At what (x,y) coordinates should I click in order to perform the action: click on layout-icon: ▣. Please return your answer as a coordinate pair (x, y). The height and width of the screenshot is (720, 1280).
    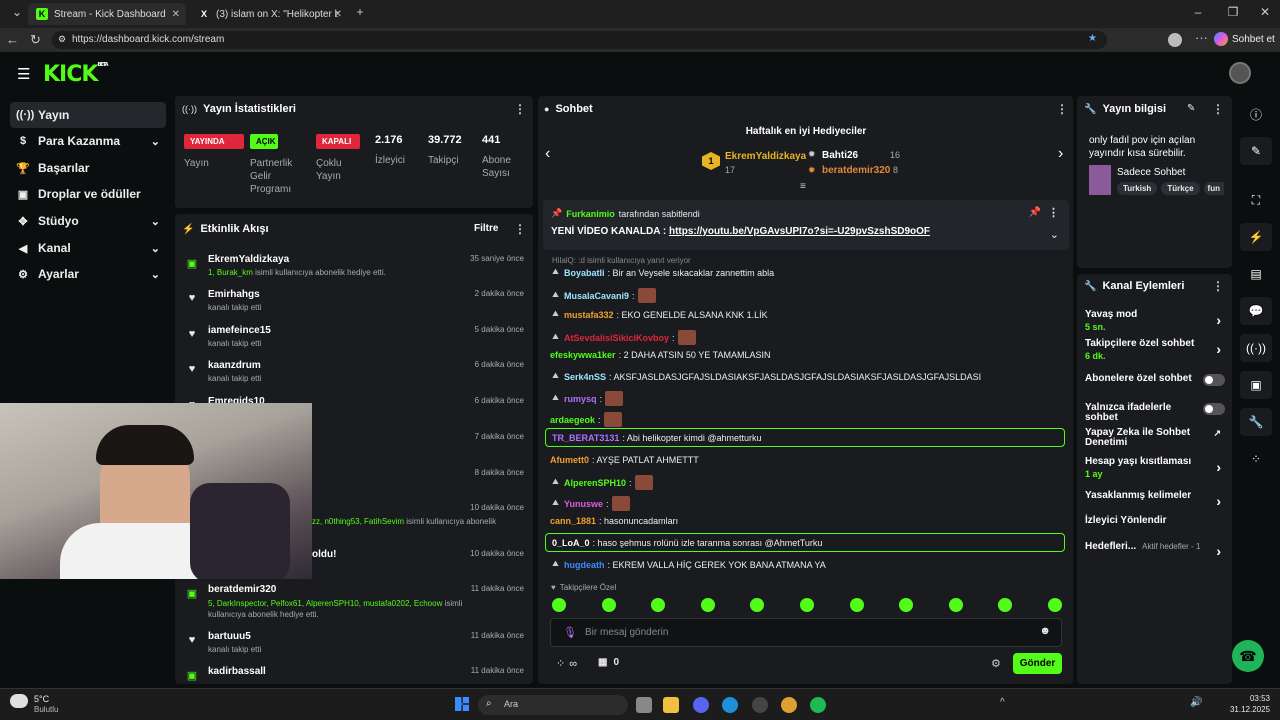
    Looking at the image, I should click on (1256, 385).